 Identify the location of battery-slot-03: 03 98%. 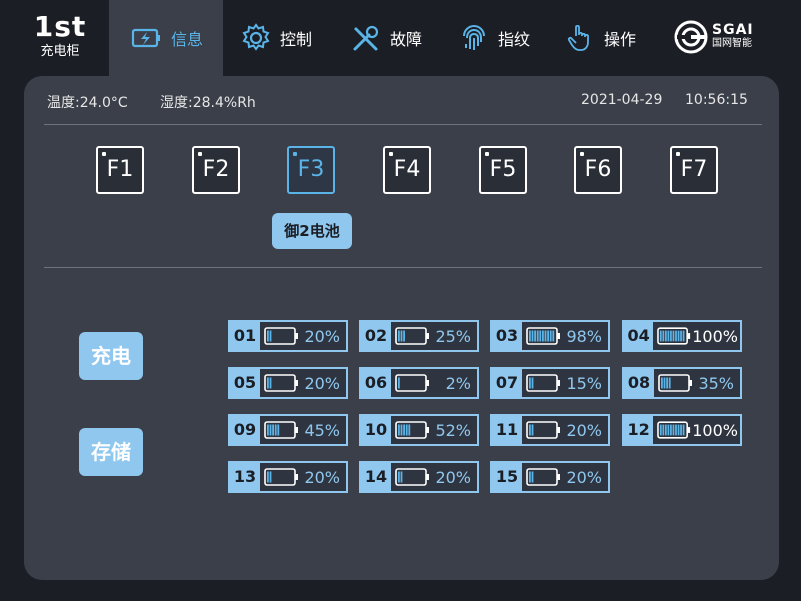
(550, 336).